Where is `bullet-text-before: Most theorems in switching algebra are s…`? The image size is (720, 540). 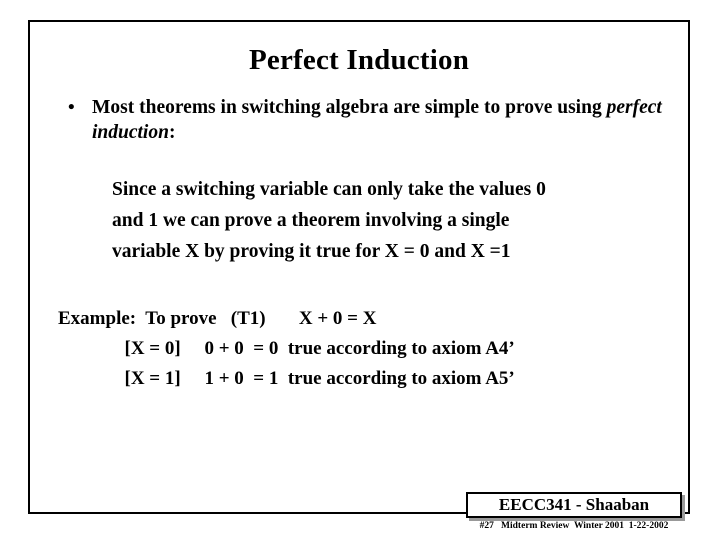
bullet-text-before: Most theorems in switching algebra are s… is located at coordinates (349, 107).